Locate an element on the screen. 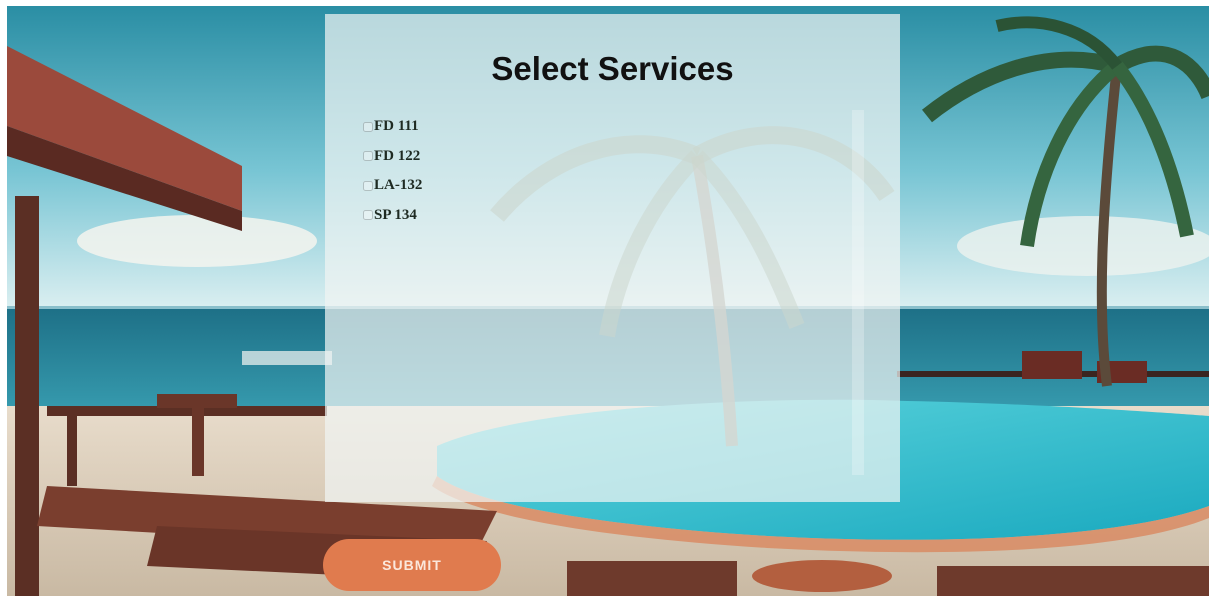 The image size is (1210, 597). service-label: SP 134 is located at coordinates (395, 214).